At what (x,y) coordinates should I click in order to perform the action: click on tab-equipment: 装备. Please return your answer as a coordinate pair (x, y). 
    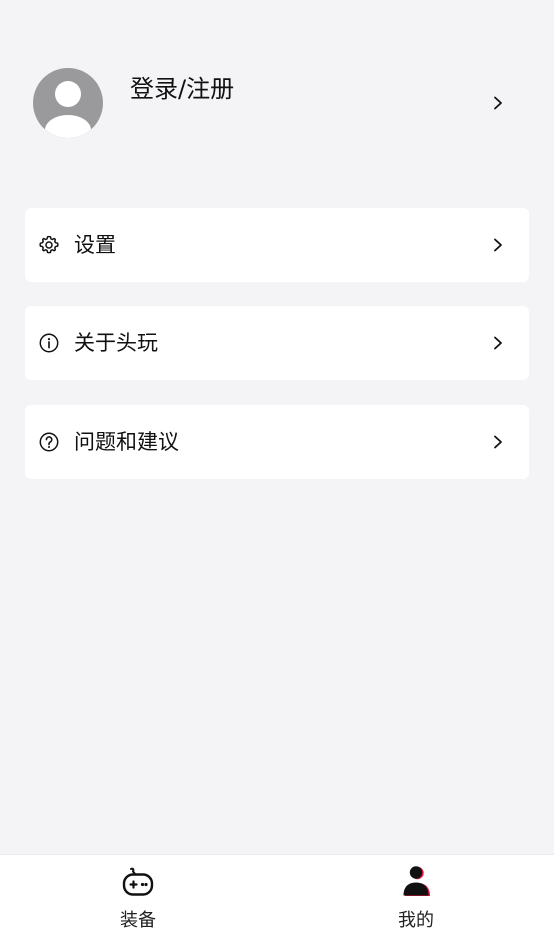
    Looking at the image, I should click on (138, 903).